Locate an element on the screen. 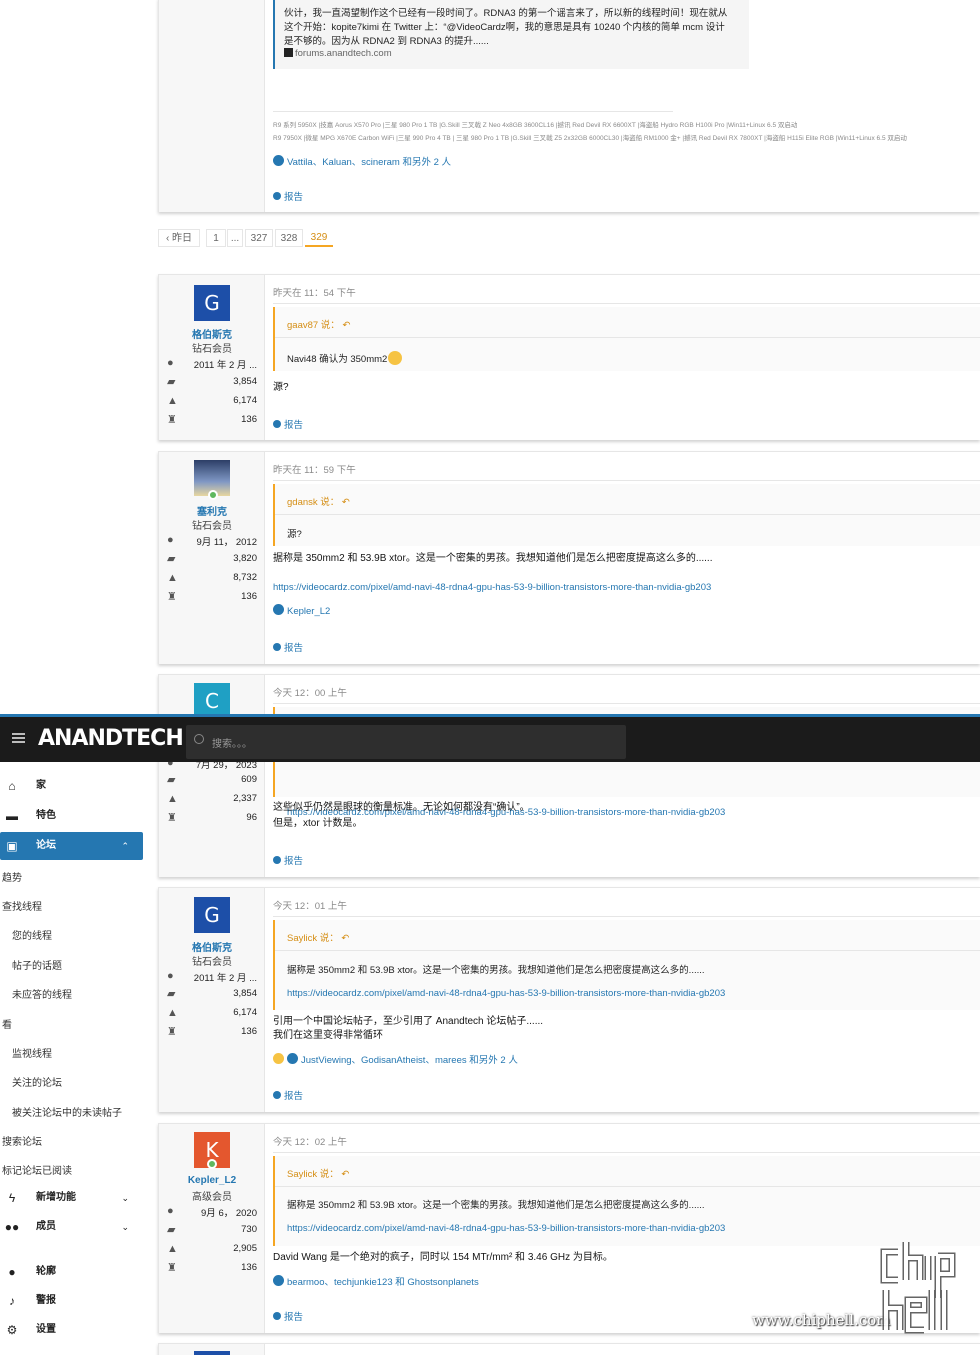 The width and height of the screenshot is (980, 1355). username-link: Kepler_L2 is located at coordinates (212, 1180).